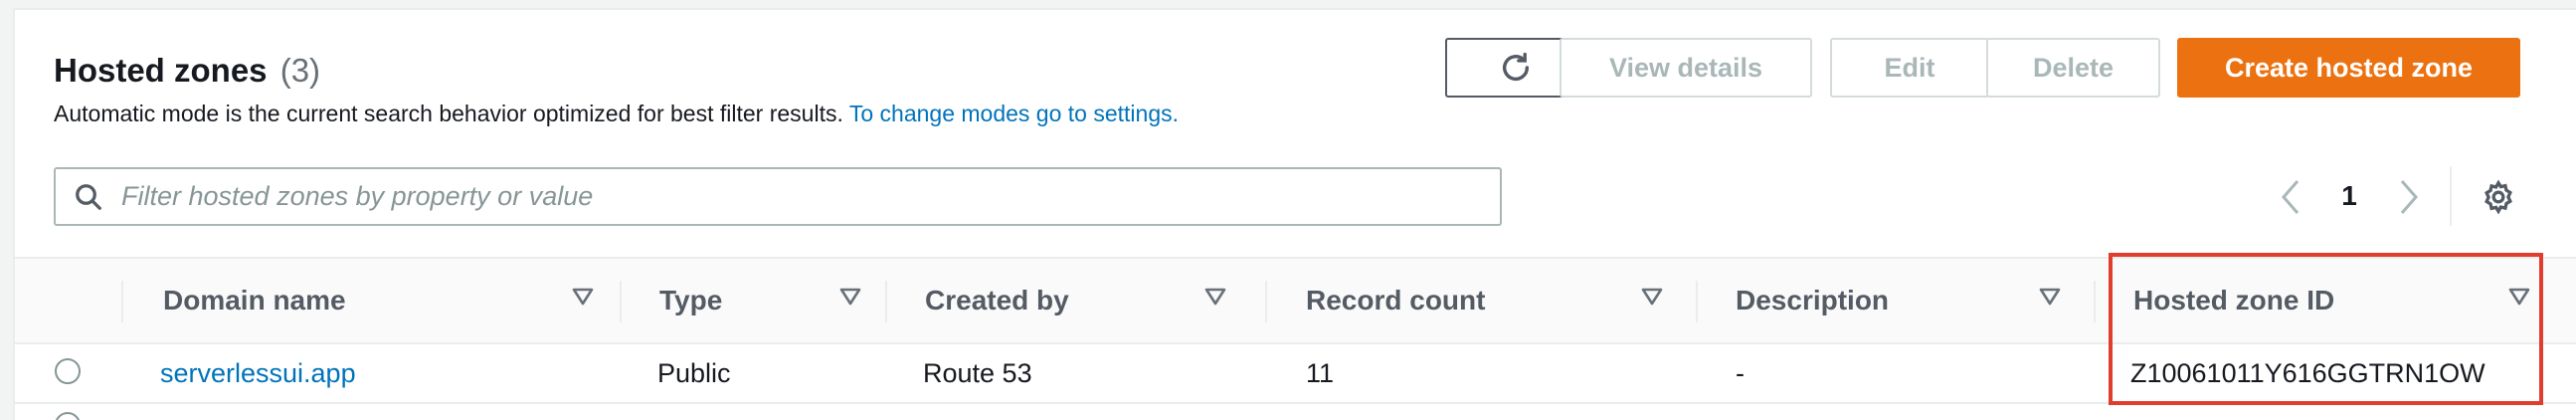  Describe the element at coordinates (691, 300) in the screenshot. I see `column-label: Type` at that location.